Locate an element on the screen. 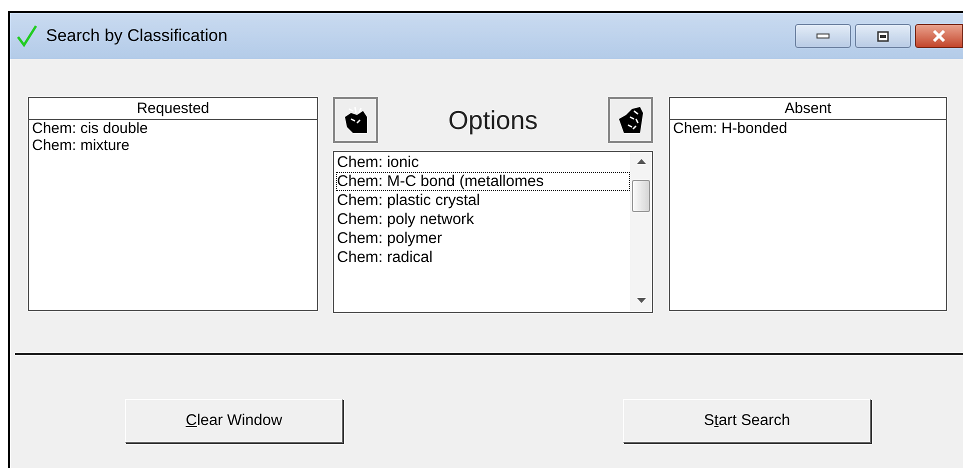  minimize-icon is located at coordinates (823, 36).